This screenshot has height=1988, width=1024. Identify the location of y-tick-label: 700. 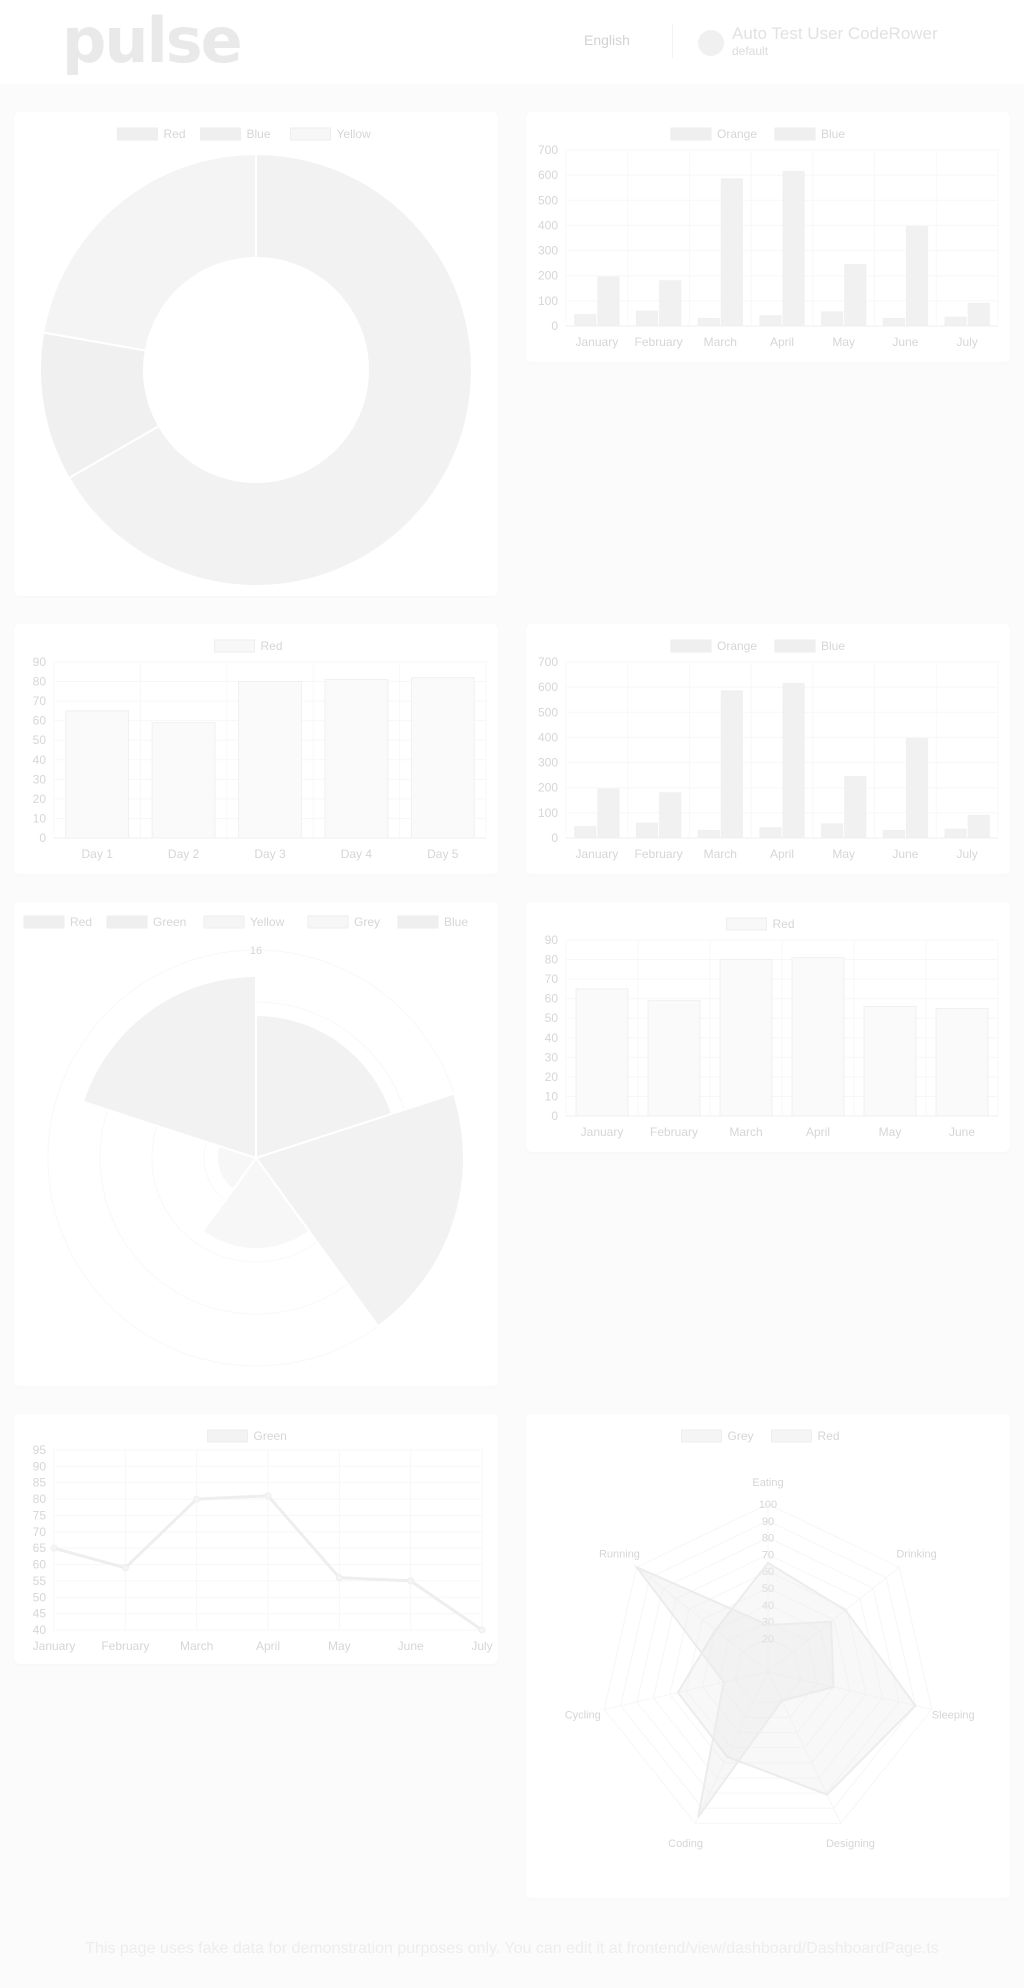
(548, 150).